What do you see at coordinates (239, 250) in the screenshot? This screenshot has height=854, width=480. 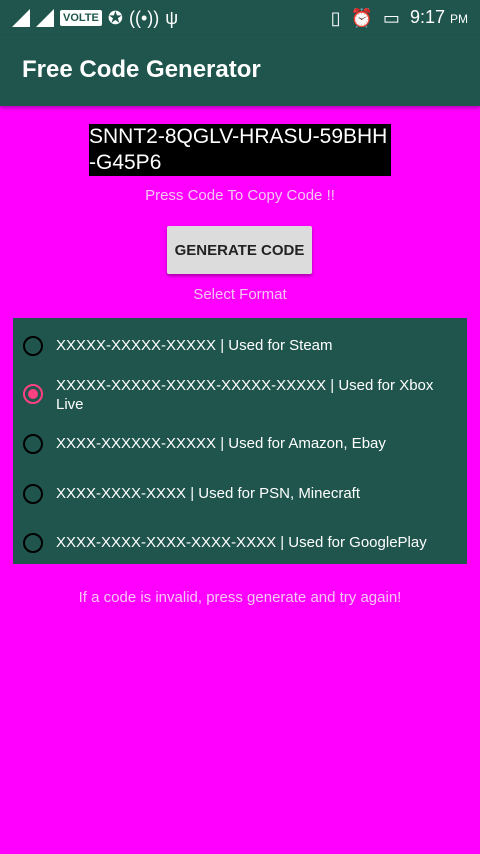 I see `generate-code-button: GENERATE CODE` at bounding box center [239, 250].